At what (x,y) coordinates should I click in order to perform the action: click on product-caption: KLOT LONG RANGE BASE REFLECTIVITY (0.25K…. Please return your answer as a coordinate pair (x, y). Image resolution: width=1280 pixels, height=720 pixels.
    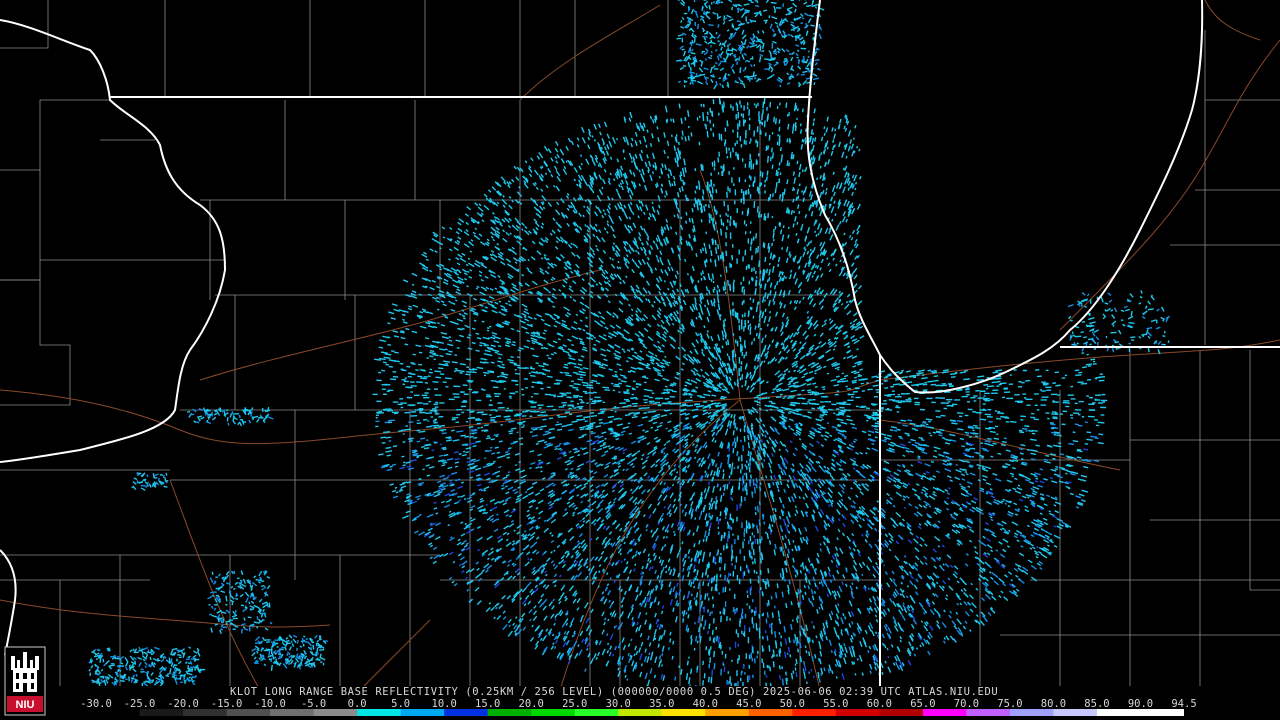
    Looking at the image, I should click on (614, 692).